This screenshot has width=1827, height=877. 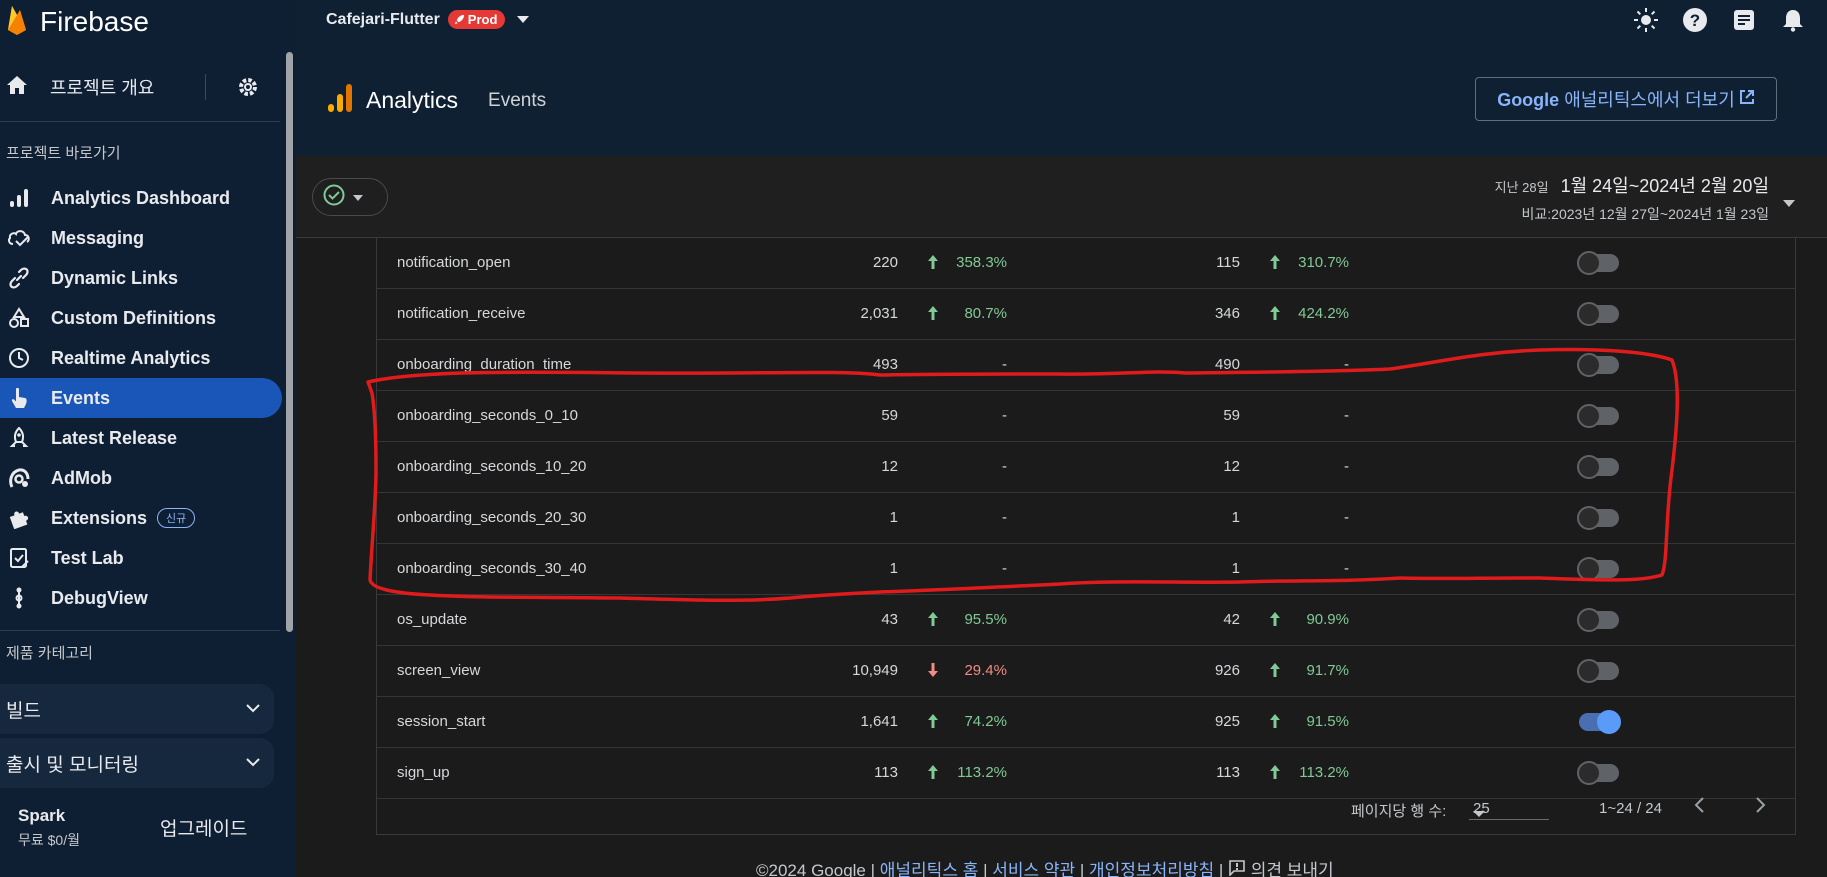 What do you see at coordinates (1327, 619) in the screenshot?
I see `user-count-change: 90.9%` at bounding box center [1327, 619].